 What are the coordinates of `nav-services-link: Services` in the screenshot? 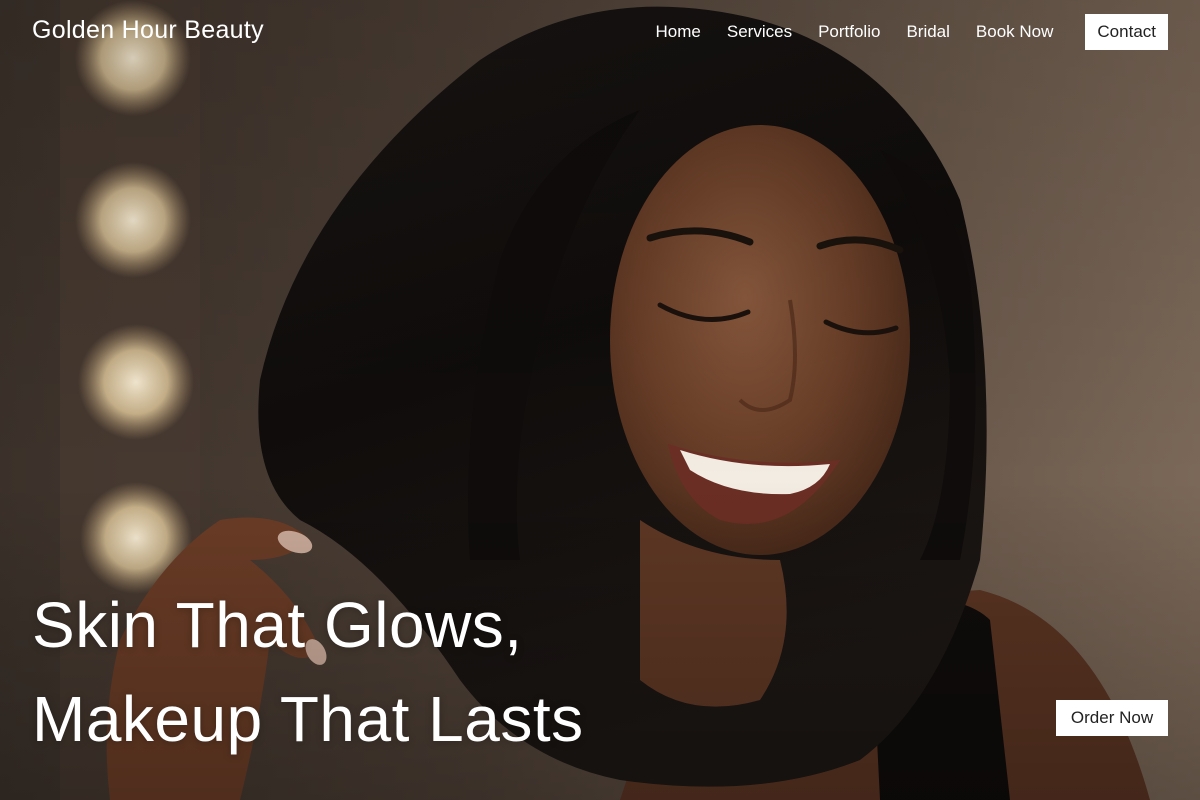 It's located at (759, 32).